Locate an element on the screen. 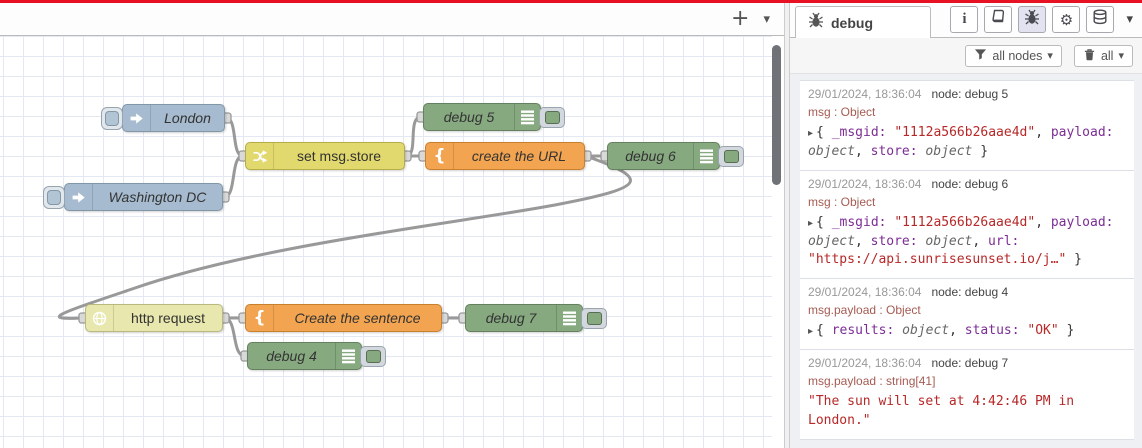 Image resolution: width=1142 pixels, height=448 pixels. flow-node-set-msg-store: set msg.store is located at coordinates (325, 156).